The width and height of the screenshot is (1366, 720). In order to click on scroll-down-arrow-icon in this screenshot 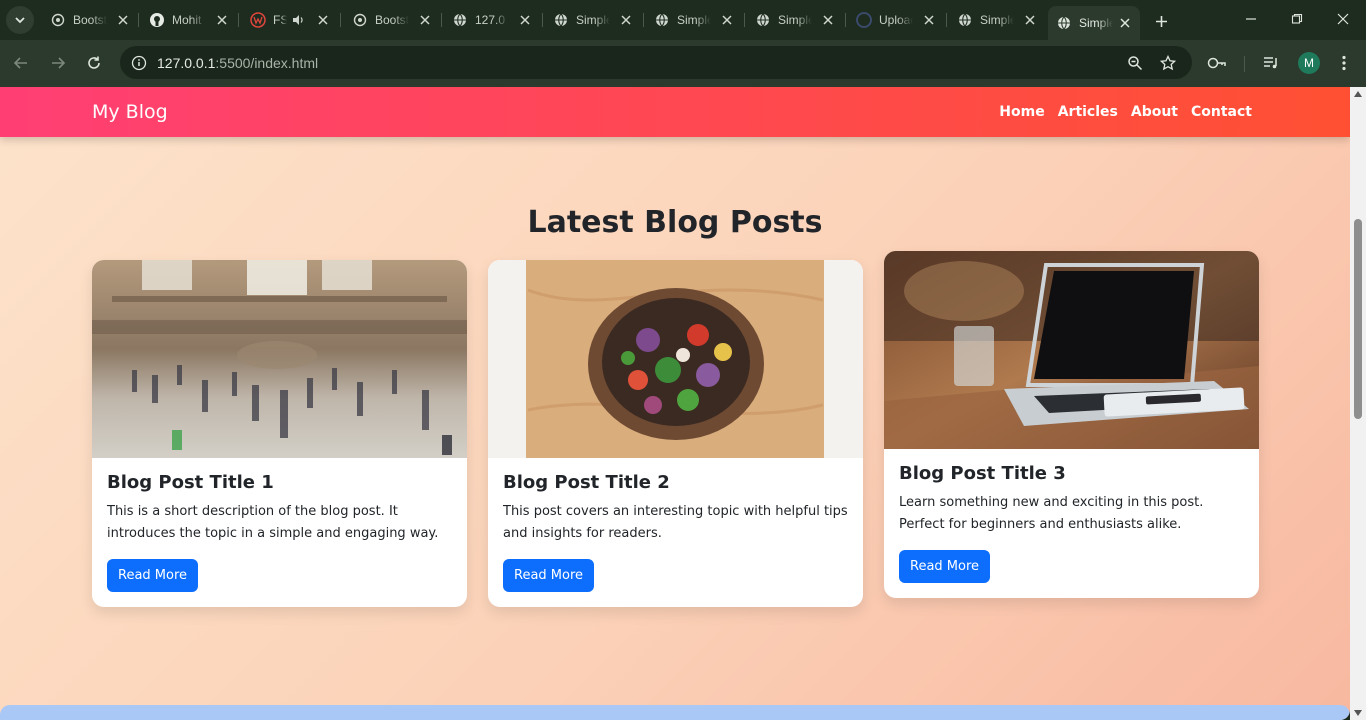, I will do `click(1358, 713)`.